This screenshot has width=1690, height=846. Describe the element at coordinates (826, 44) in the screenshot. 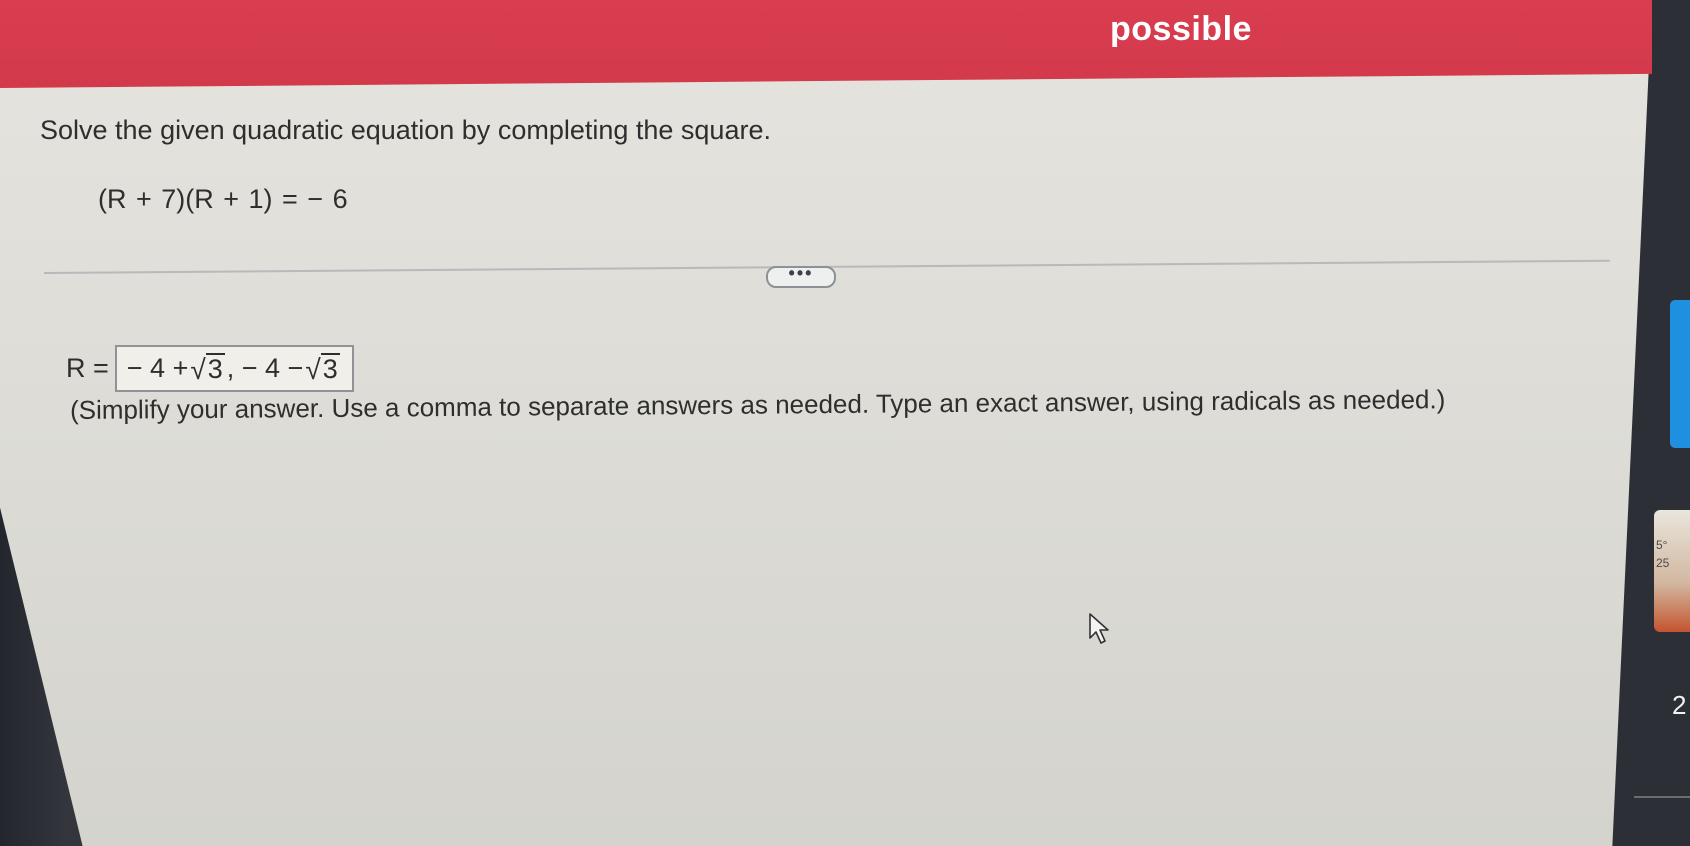

I see `header-bar` at that location.